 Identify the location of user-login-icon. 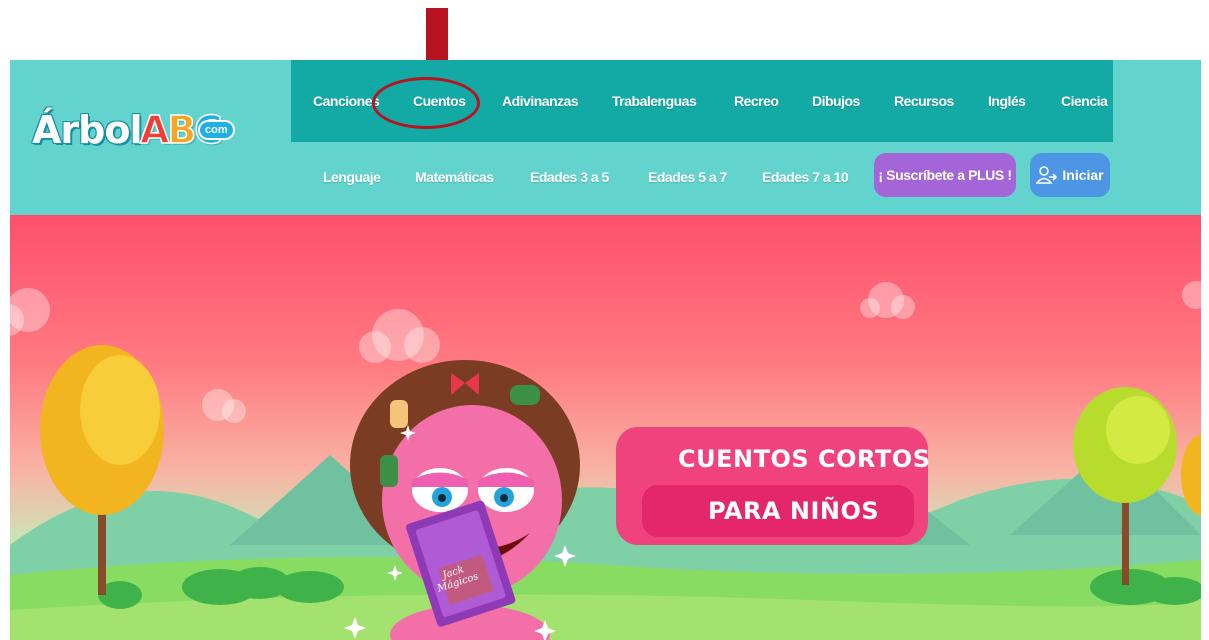
(1047, 175).